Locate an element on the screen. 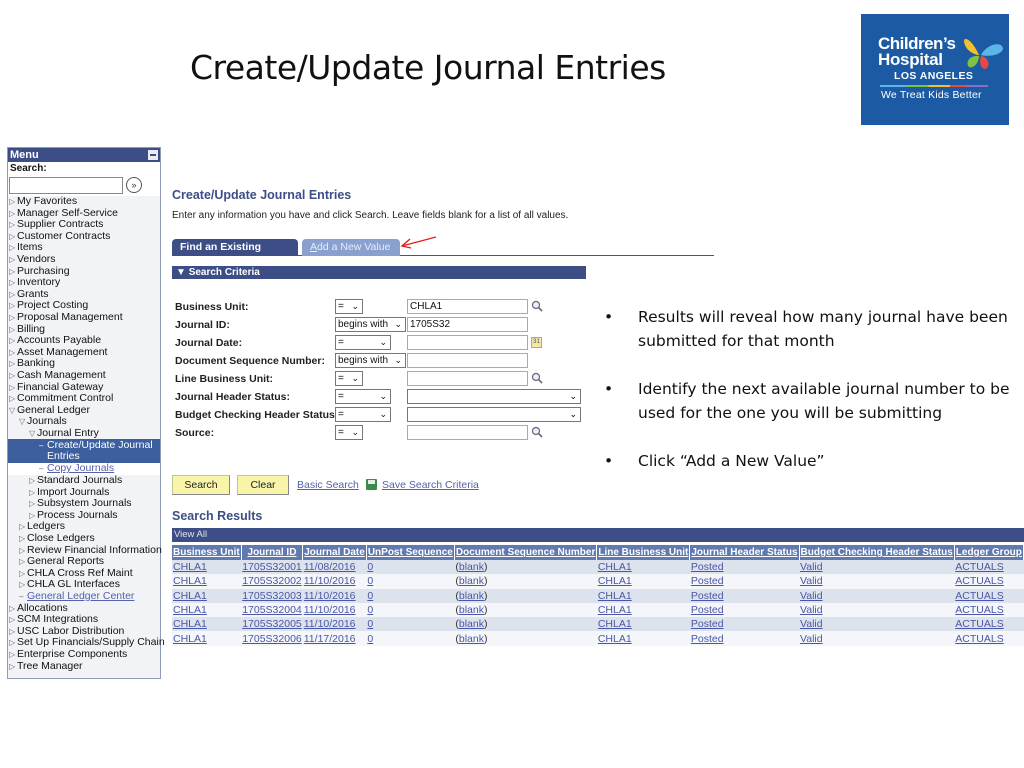 The width and height of the screenshot is (1024, 768). search-go-icon: » is located at coordinates (134, 185).